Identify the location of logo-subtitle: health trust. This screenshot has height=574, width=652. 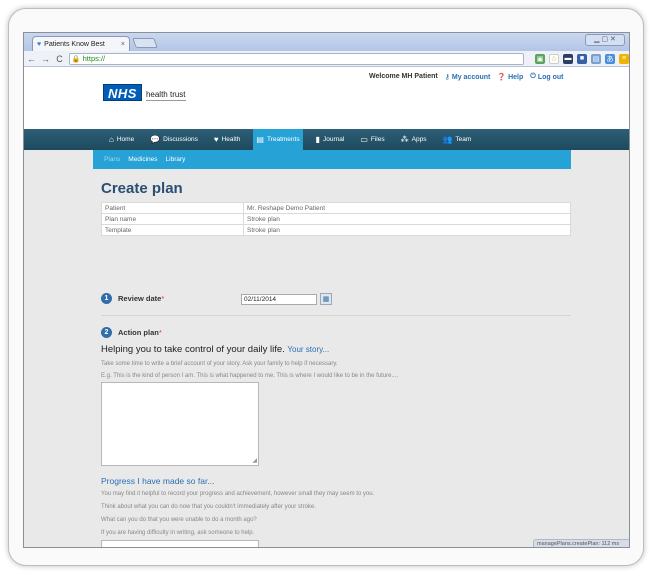
(165, 92).